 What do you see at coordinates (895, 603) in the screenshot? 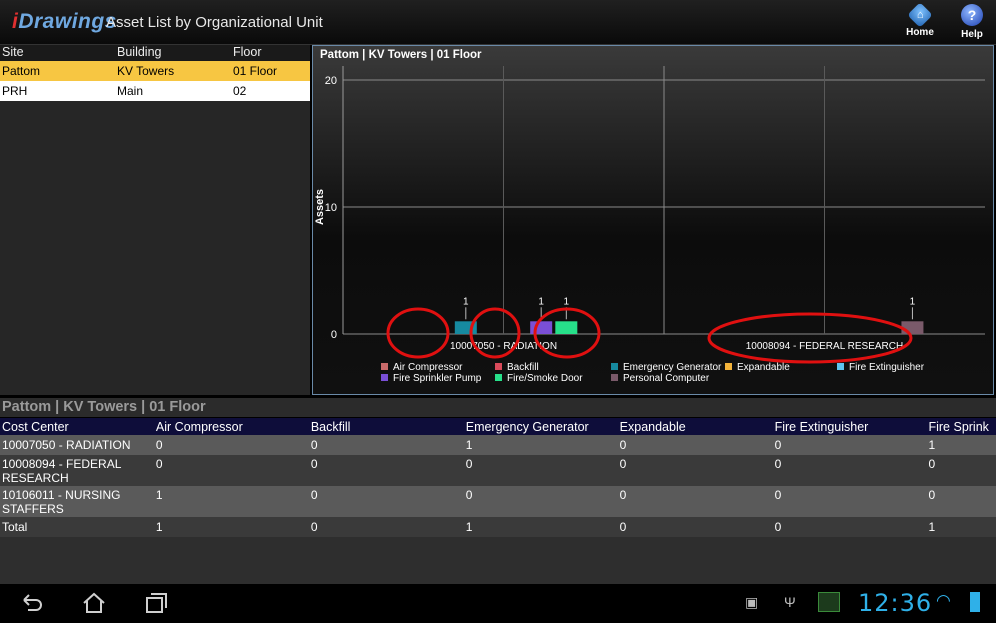
I see `status-clock: 12:36` at bounding box center [895, 603].